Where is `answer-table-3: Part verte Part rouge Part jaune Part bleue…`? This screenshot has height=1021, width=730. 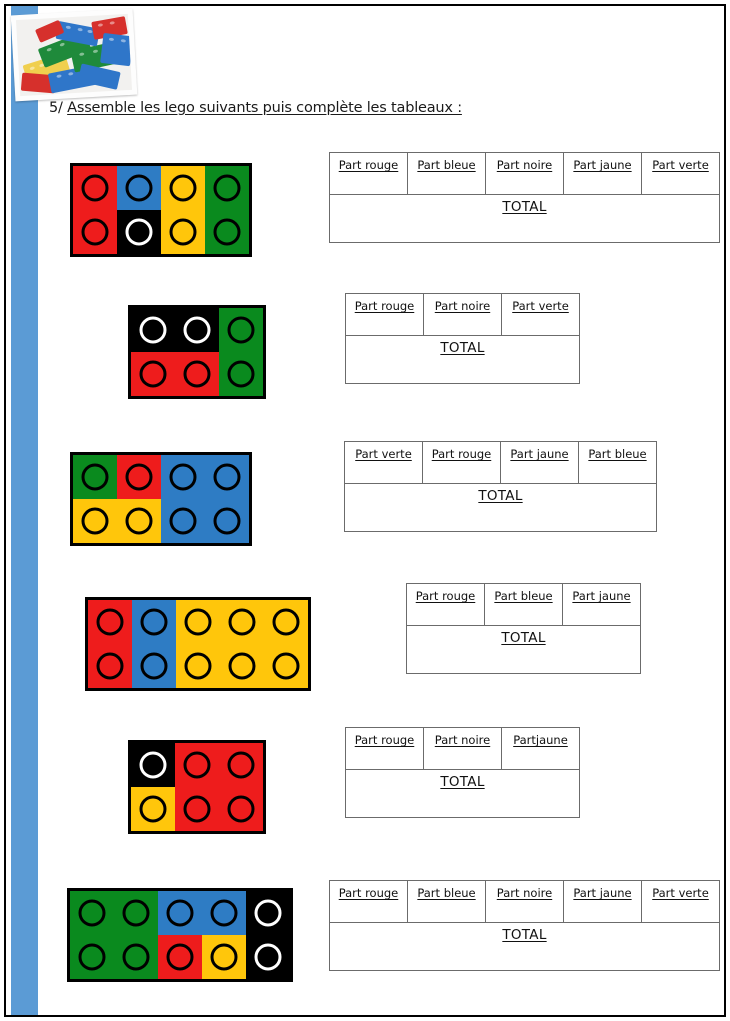 answer-table-3: Part verte Part rouge Part jaune Part bleue… is located at coordinates (500, 486).